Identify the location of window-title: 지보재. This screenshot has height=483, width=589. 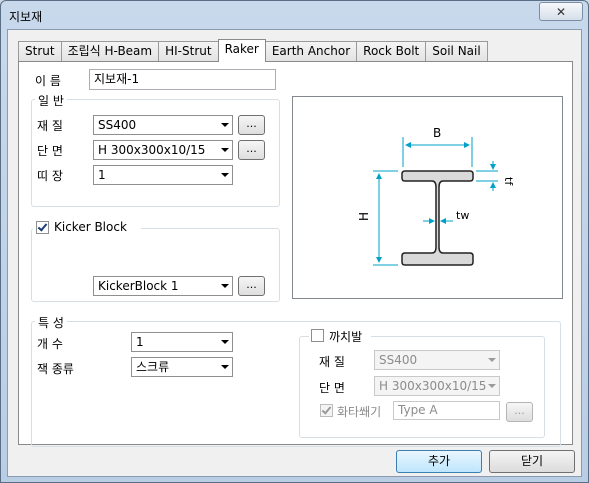
(26, 17).